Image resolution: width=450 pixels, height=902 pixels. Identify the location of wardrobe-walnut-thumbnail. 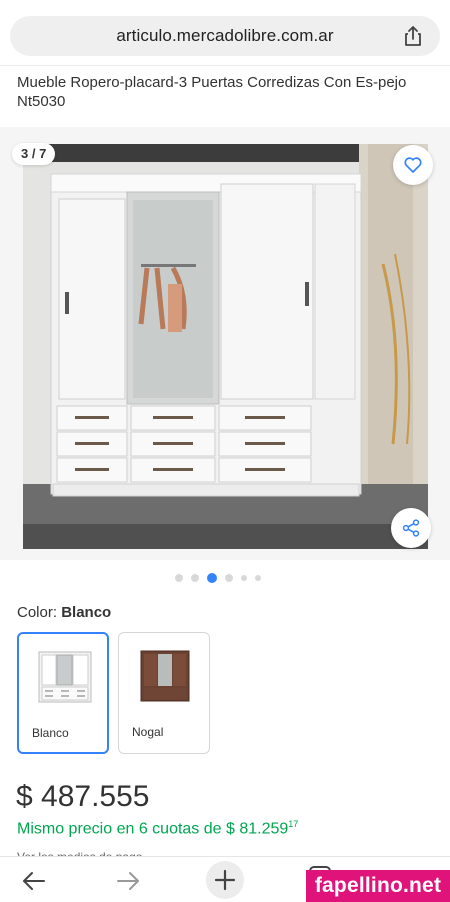
(165, 676).